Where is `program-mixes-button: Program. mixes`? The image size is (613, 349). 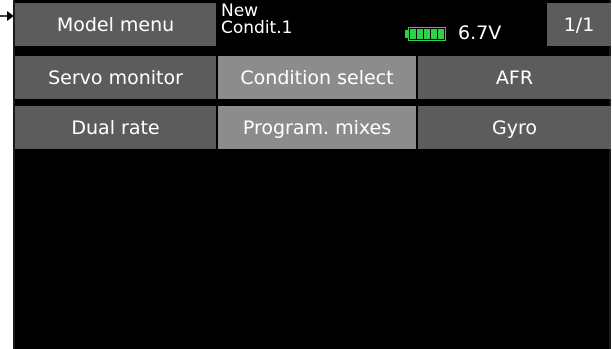 program-mixes-button: Program. mixes is located at coordinates (317, 127).